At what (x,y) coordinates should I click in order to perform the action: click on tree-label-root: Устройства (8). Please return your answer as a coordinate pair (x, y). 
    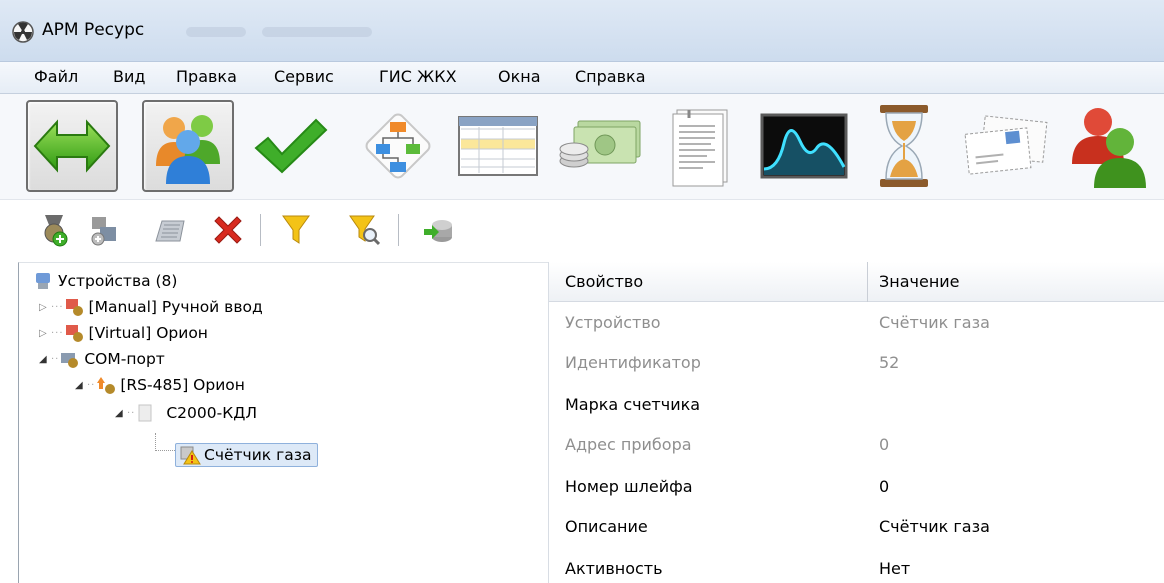
    Looking at the image, I should click on (118, 281).